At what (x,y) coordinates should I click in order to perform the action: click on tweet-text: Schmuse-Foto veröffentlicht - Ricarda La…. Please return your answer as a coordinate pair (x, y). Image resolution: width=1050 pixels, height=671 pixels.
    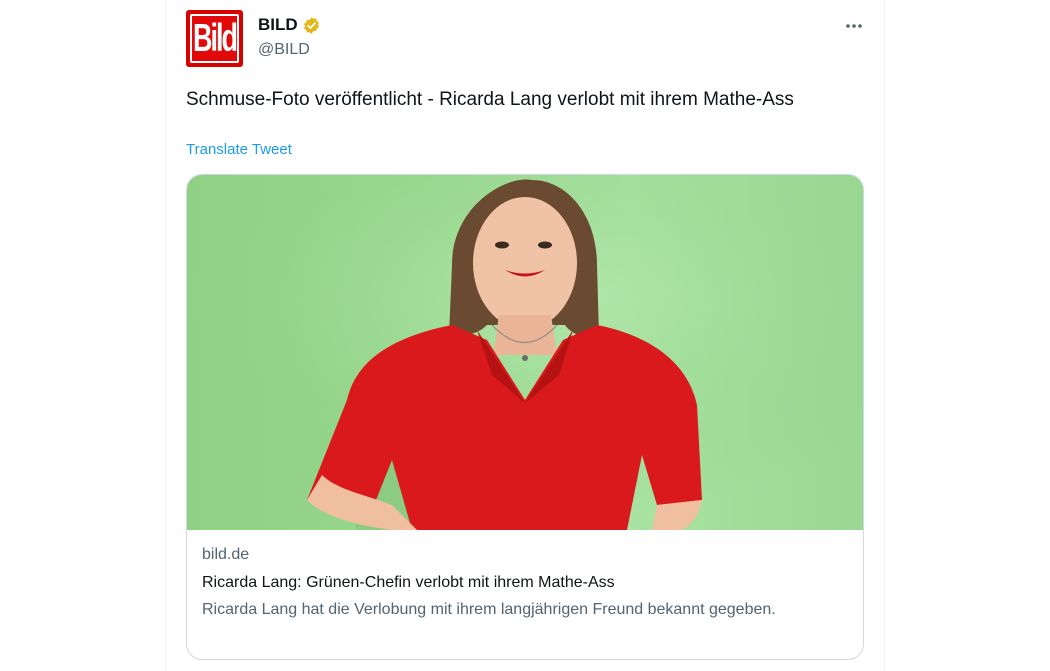
    Looking at the image, I should click on (490, 99).